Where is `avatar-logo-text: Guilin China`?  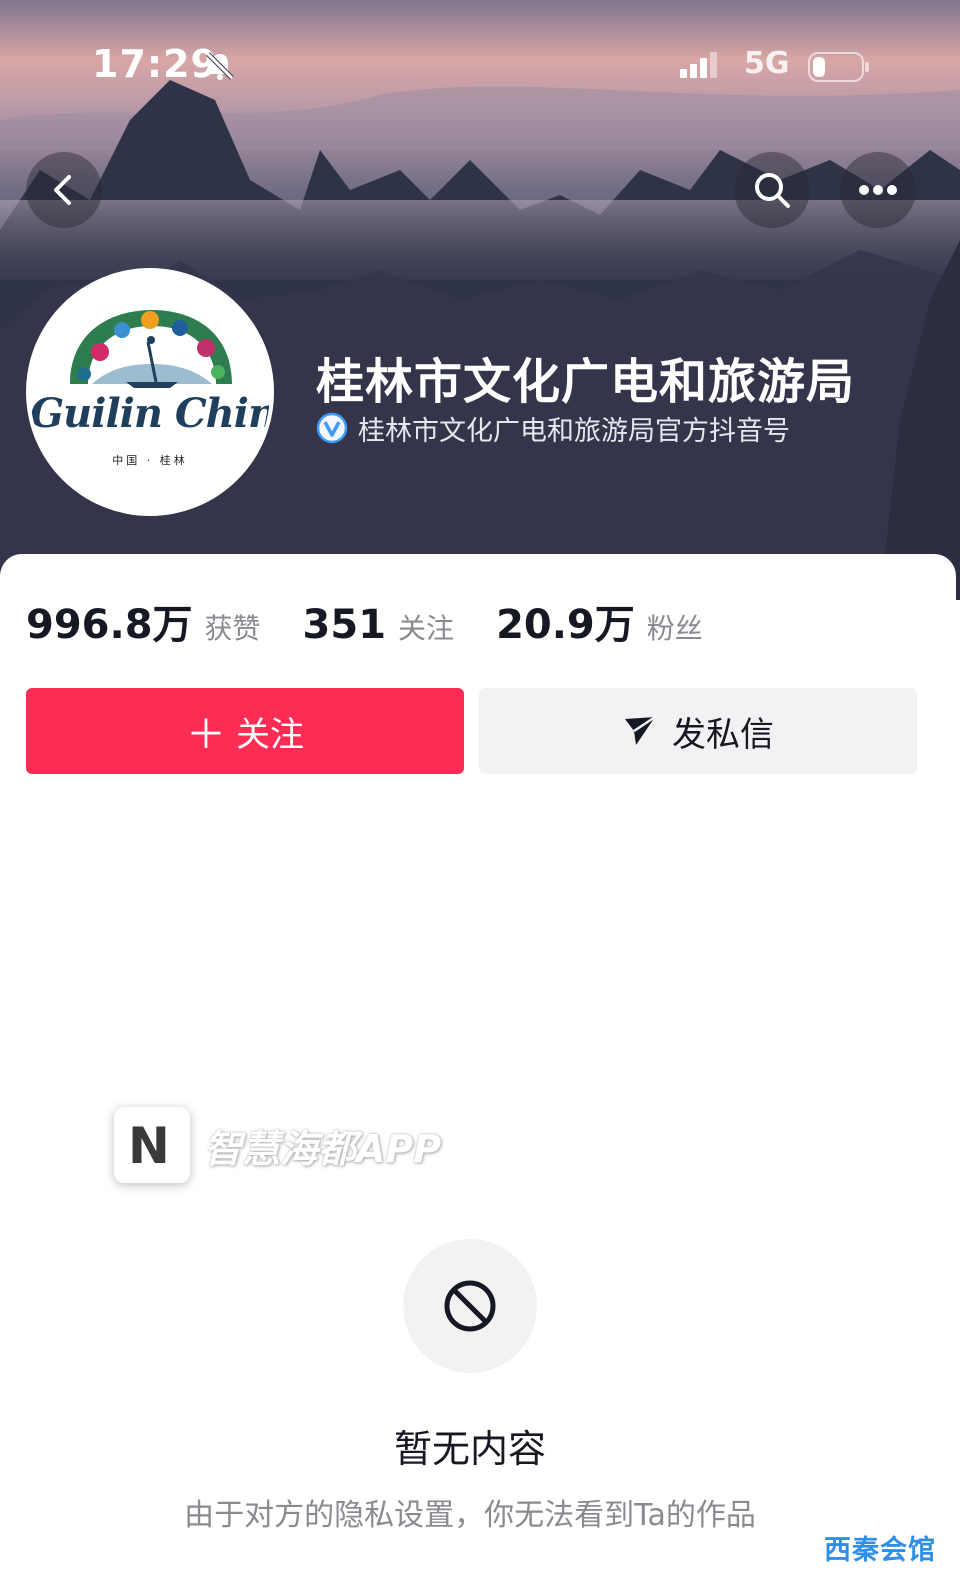
avatar-logo-text: Guilin China is located at coordinates (152, 413).